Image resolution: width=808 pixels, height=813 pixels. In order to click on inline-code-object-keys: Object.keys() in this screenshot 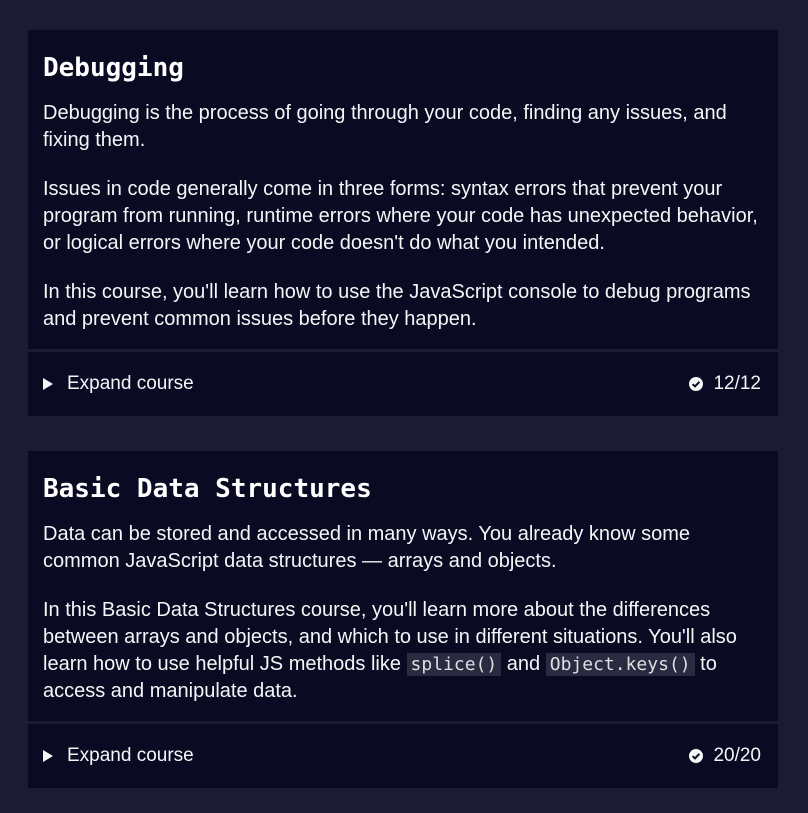, I will do `click(620, 664)`.